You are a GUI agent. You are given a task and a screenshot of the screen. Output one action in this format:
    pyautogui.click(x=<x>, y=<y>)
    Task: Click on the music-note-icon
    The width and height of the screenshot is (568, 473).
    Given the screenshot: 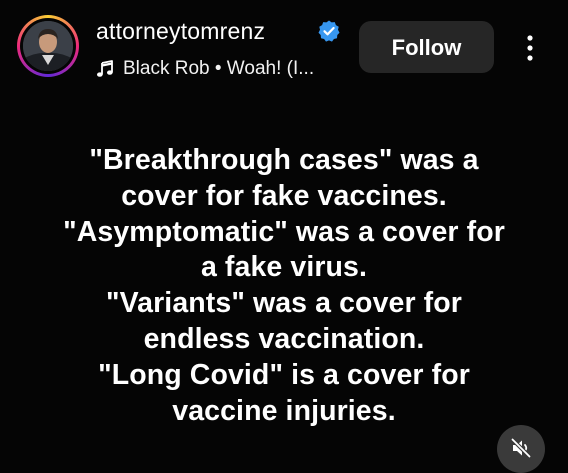 What is the action you would take?
    pyautogui.click(x=105, y=68)
    